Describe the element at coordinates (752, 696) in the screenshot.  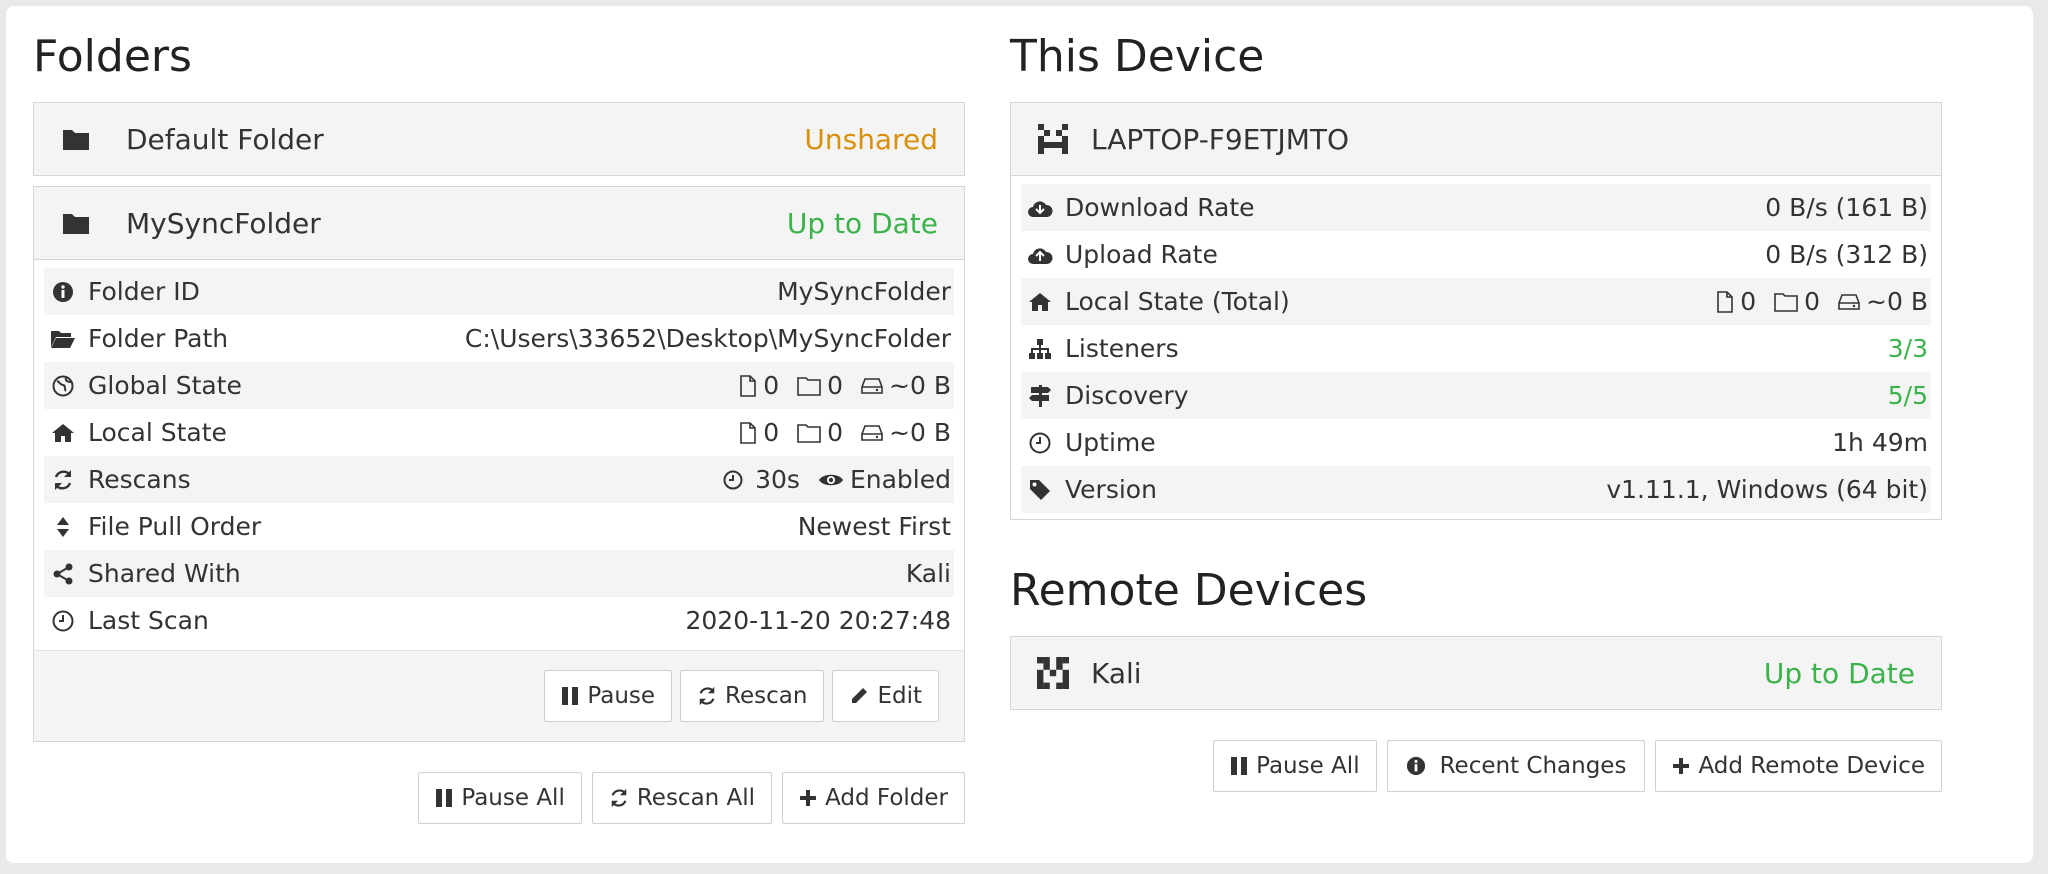
I see `rescan-folder-button: Rescan` at that location.